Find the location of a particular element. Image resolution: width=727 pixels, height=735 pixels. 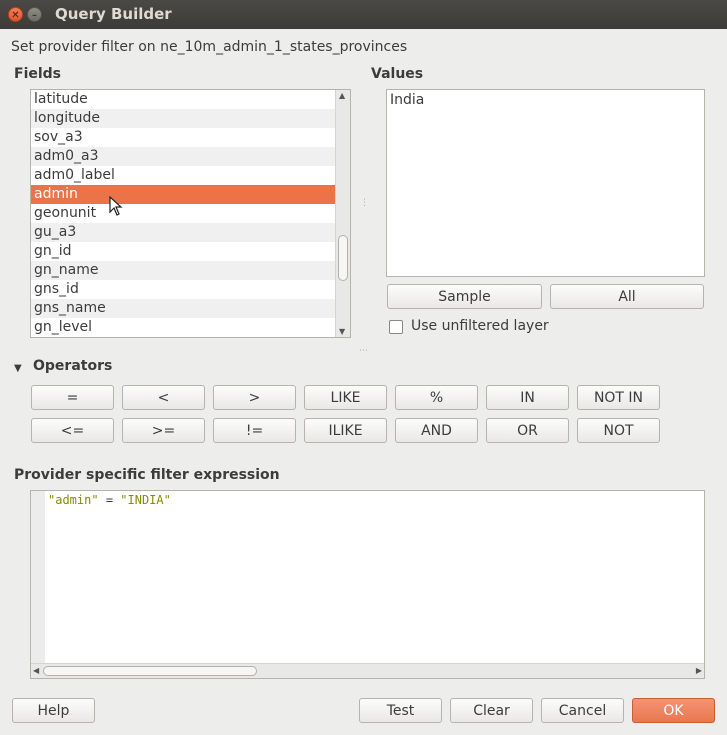

all-button: All is located at coordinates (627, 296).